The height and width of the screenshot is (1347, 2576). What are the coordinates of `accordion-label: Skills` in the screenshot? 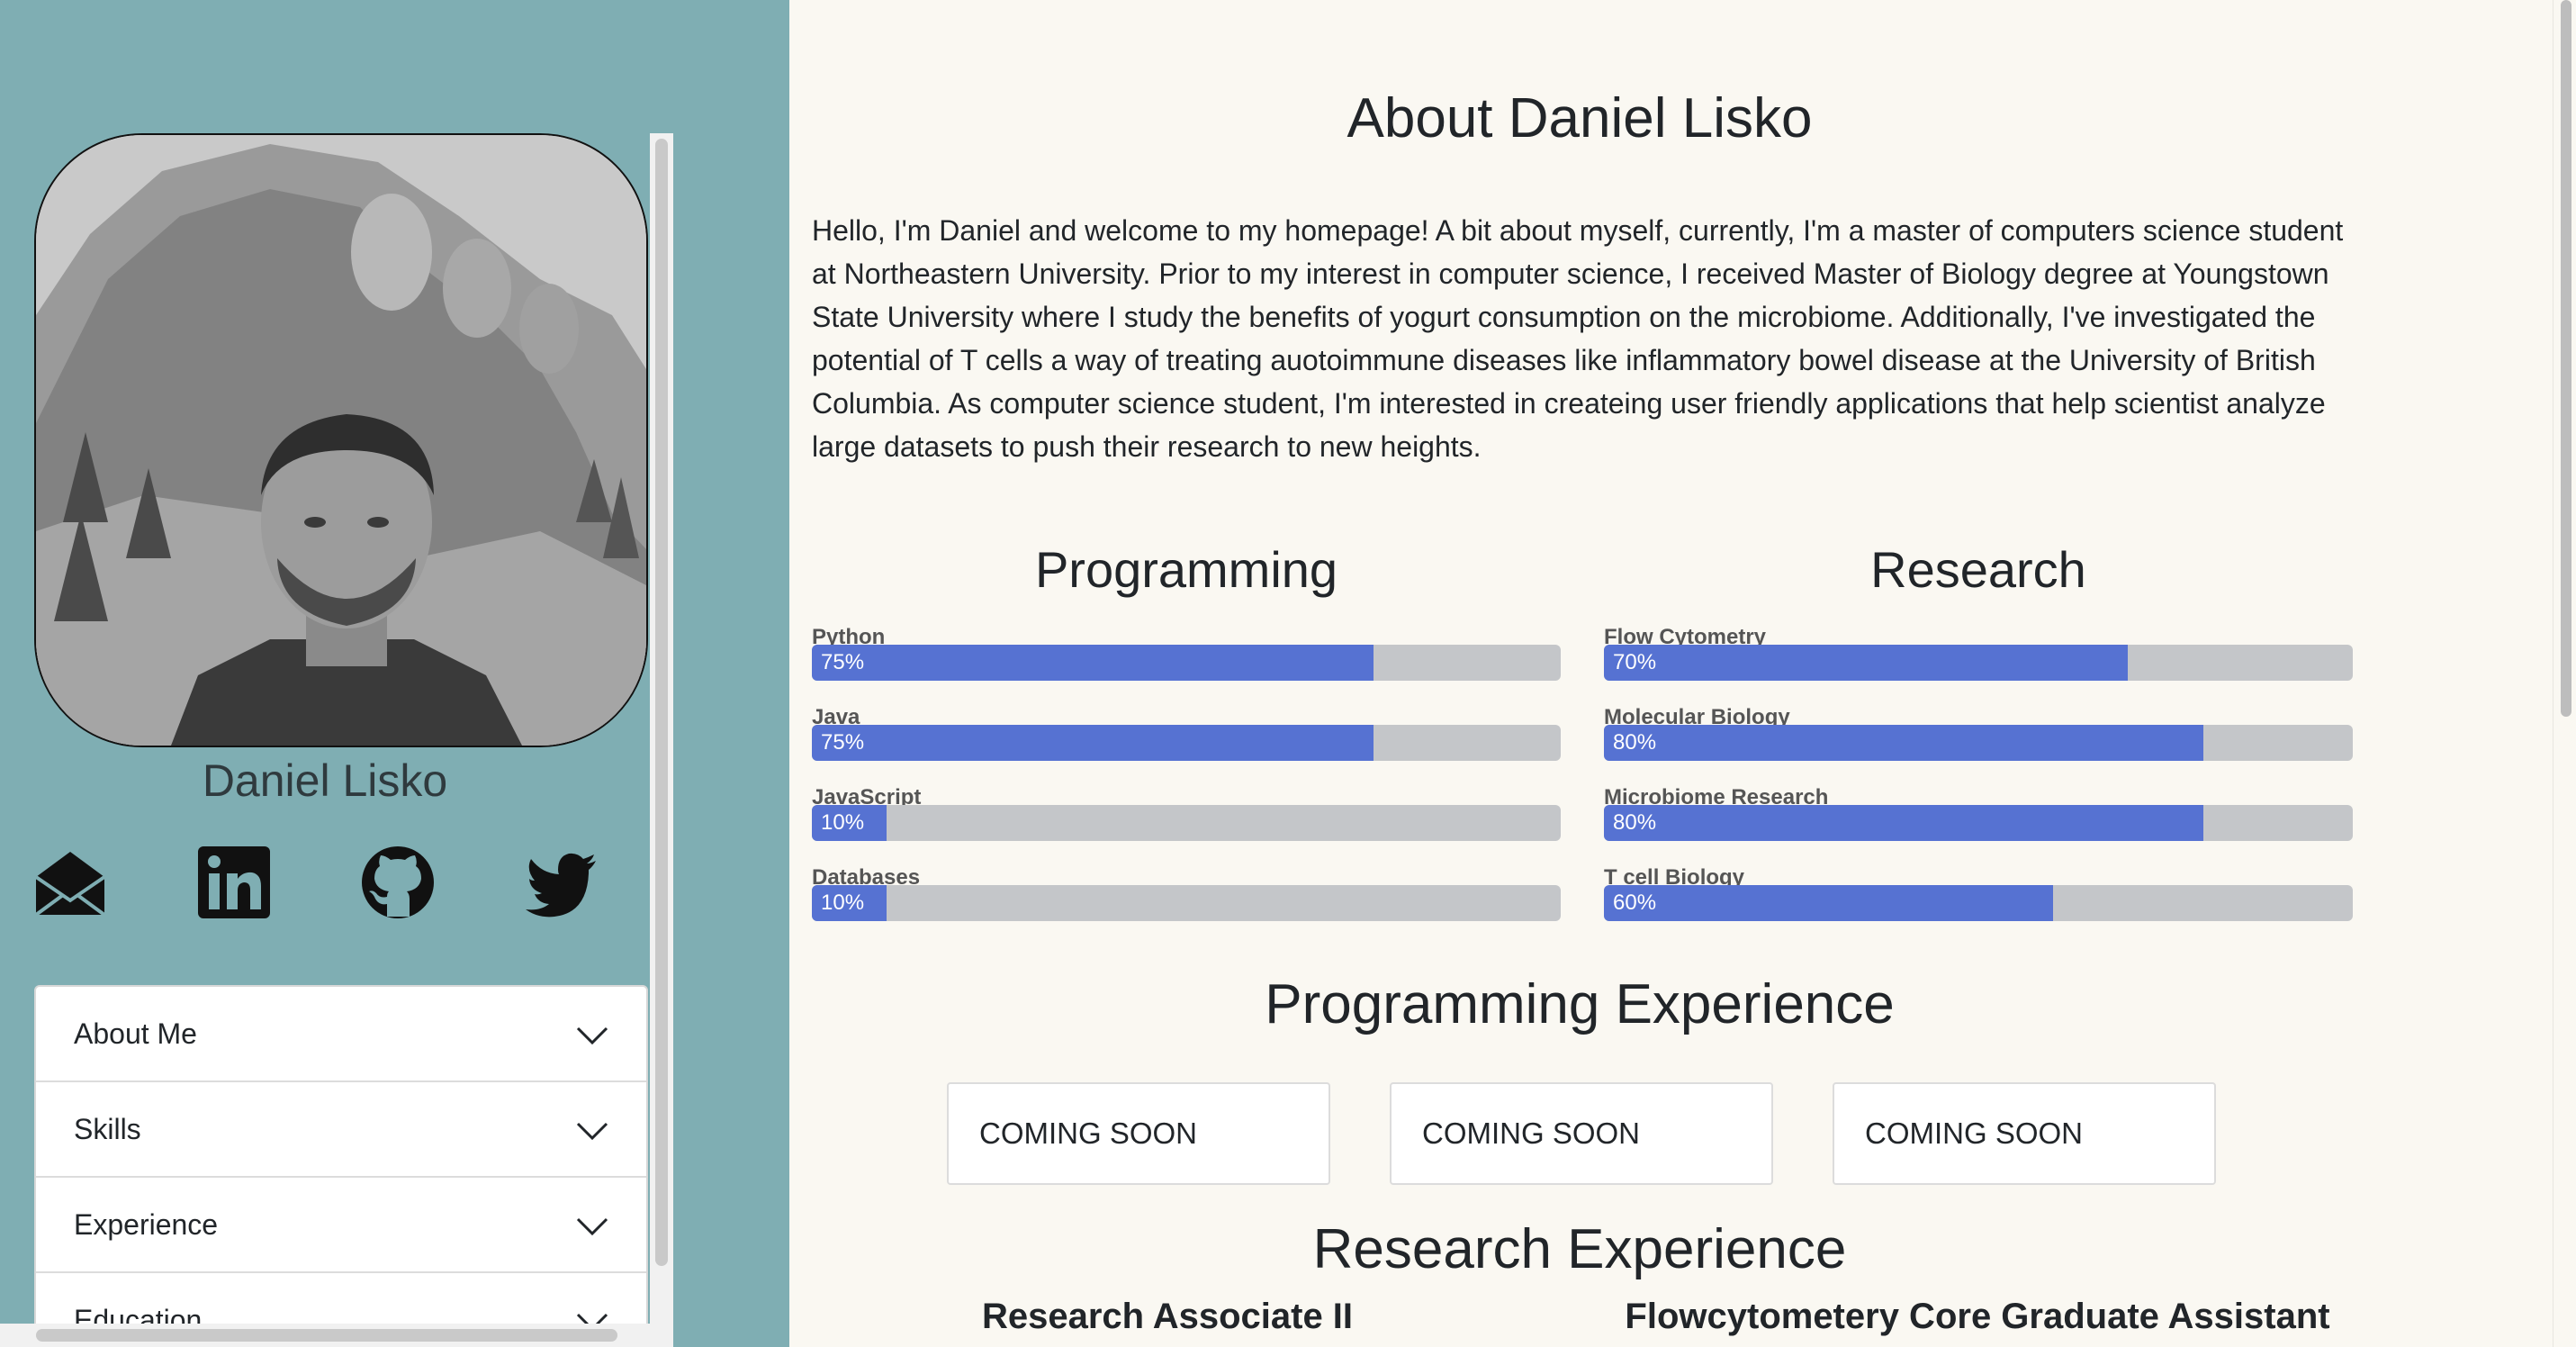 It's located at (107, 1128).